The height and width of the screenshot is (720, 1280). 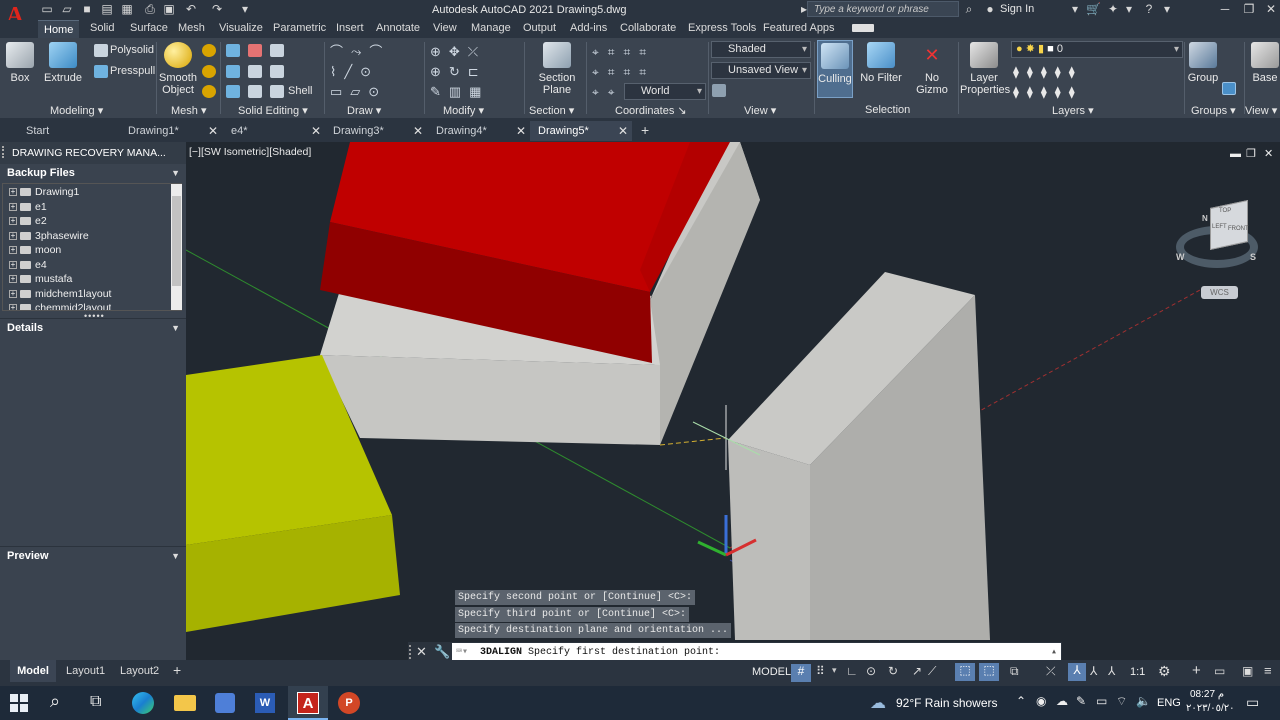 I want to click on list-item: + e1, so click(x=28, y=207).